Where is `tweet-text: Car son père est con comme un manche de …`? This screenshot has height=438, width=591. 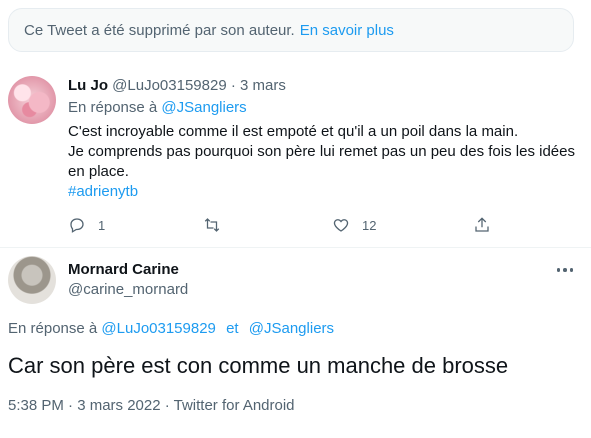 tweet-text: Car son père est con comme un manche de … is located at coordinates (258, 365).